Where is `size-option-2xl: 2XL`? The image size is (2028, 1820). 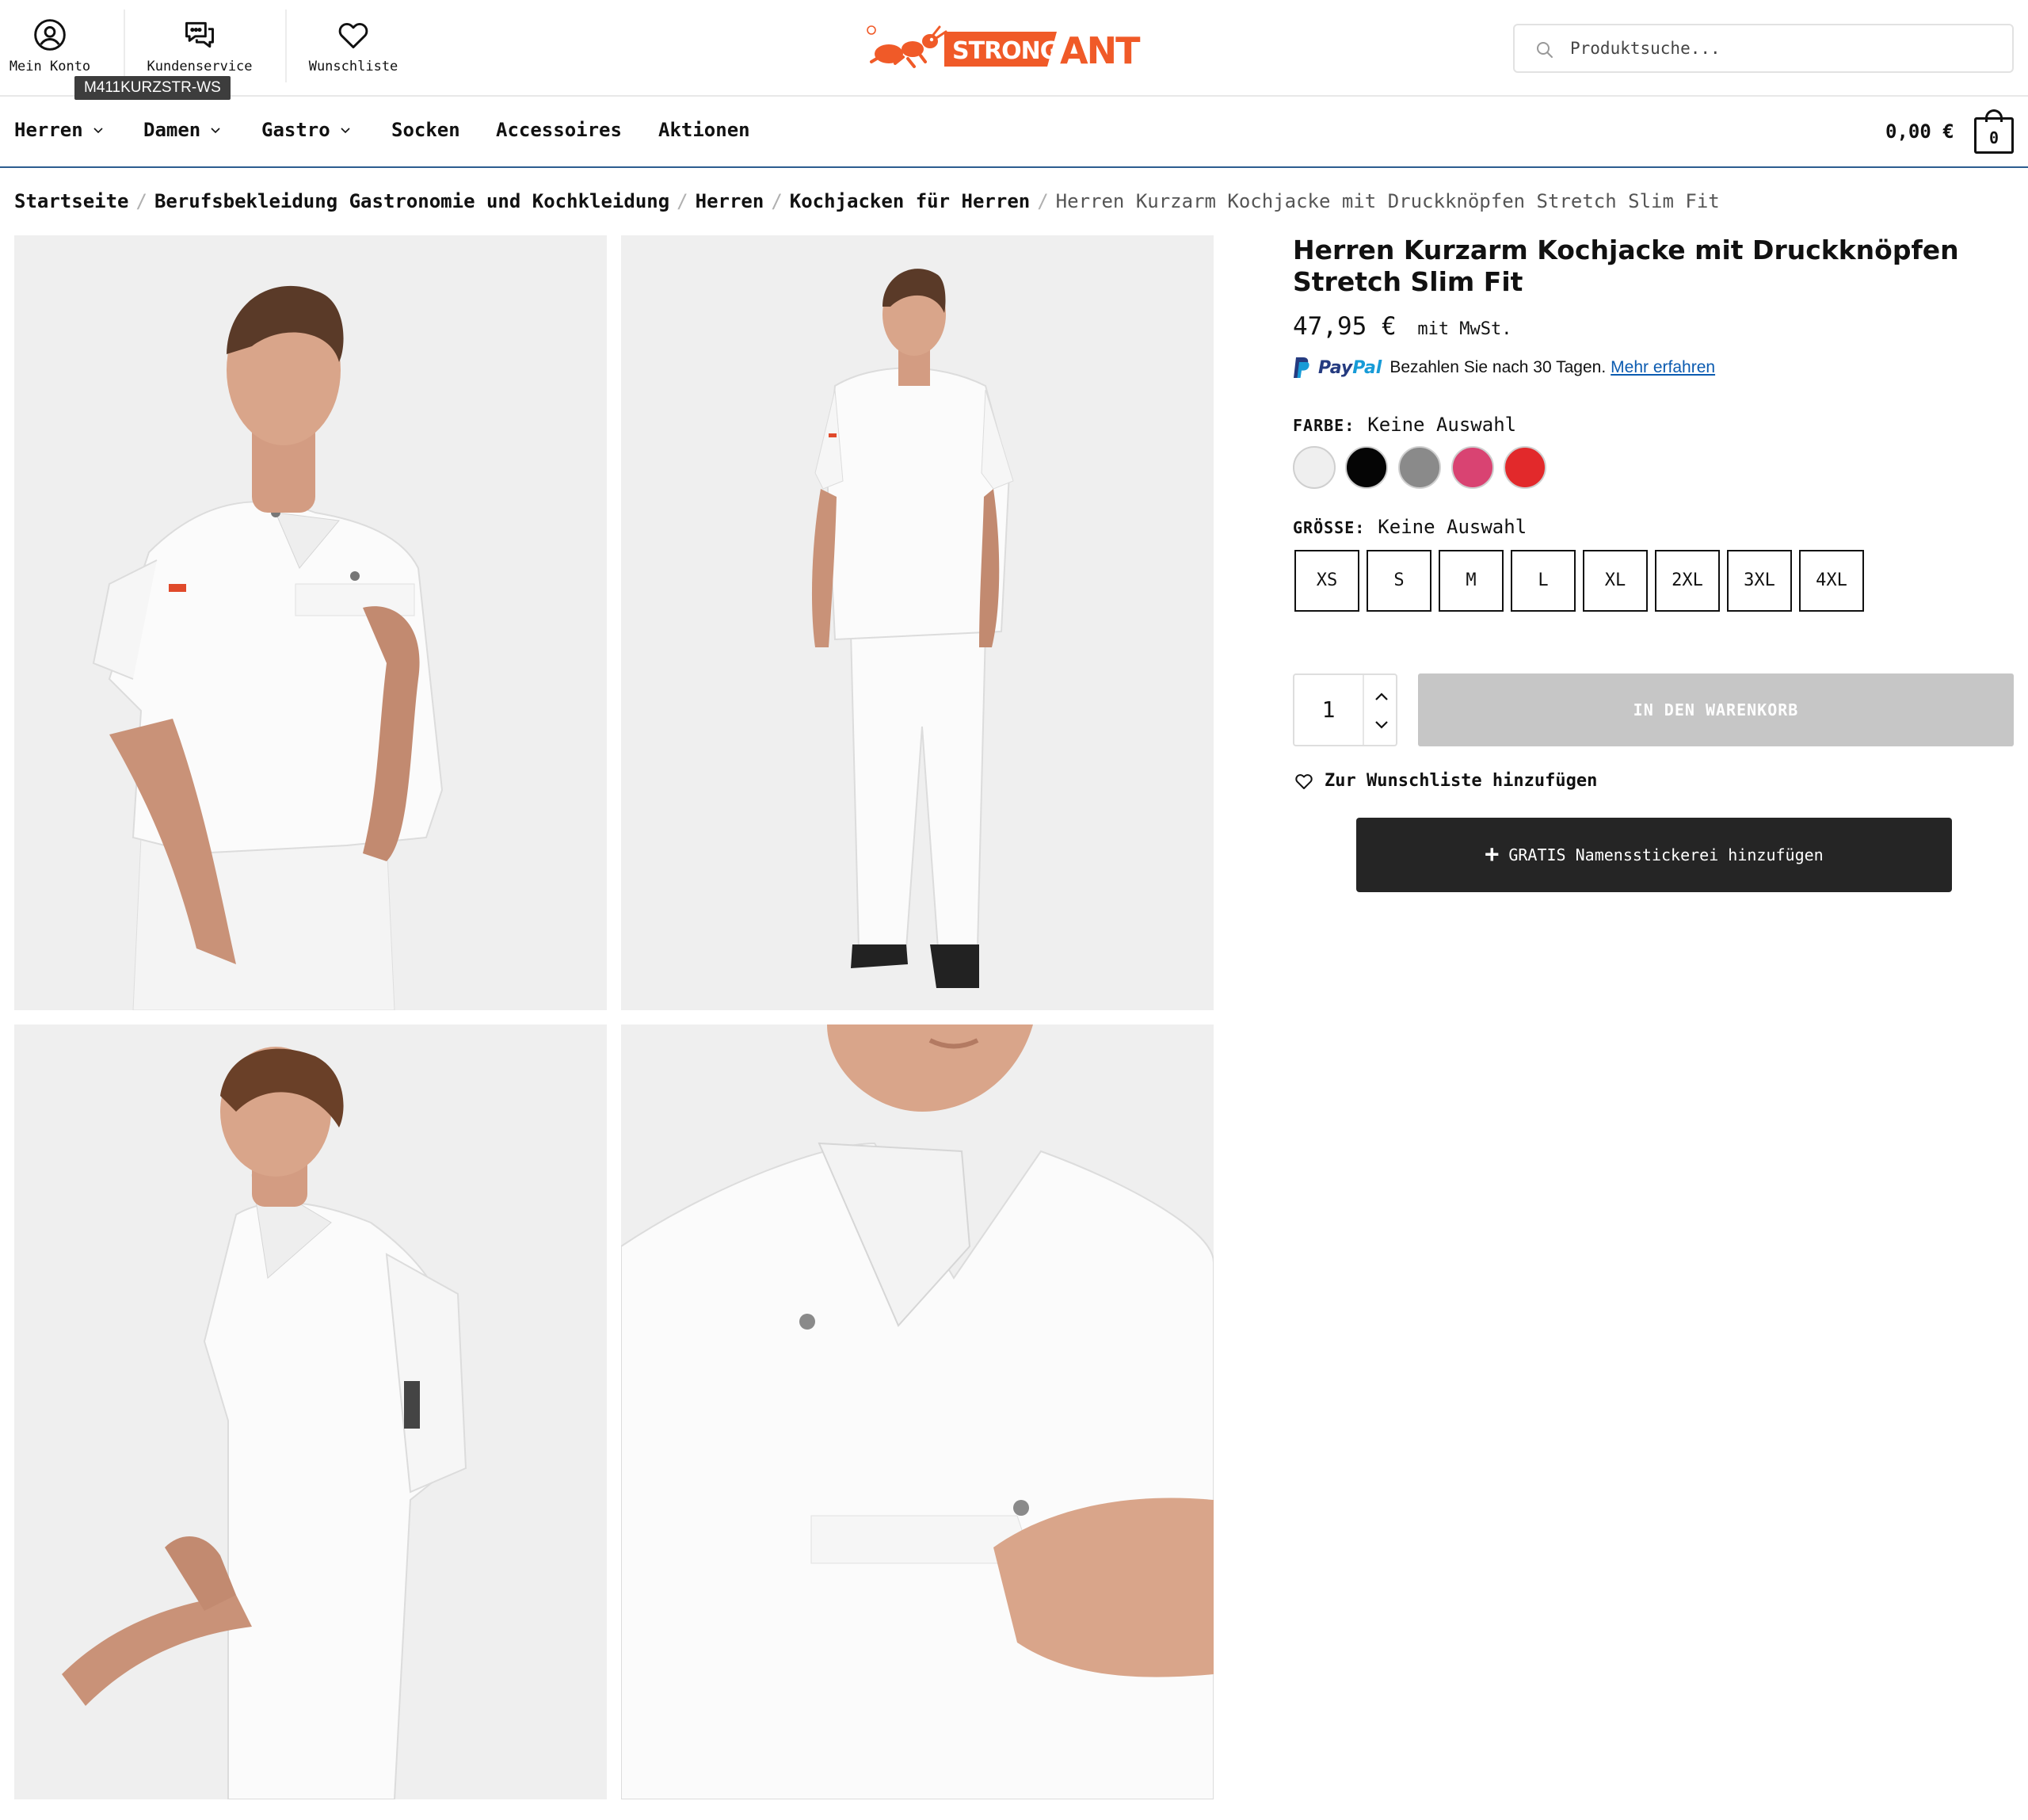
size-option-2xl: 2XL is located at coordinates (1687, 581).